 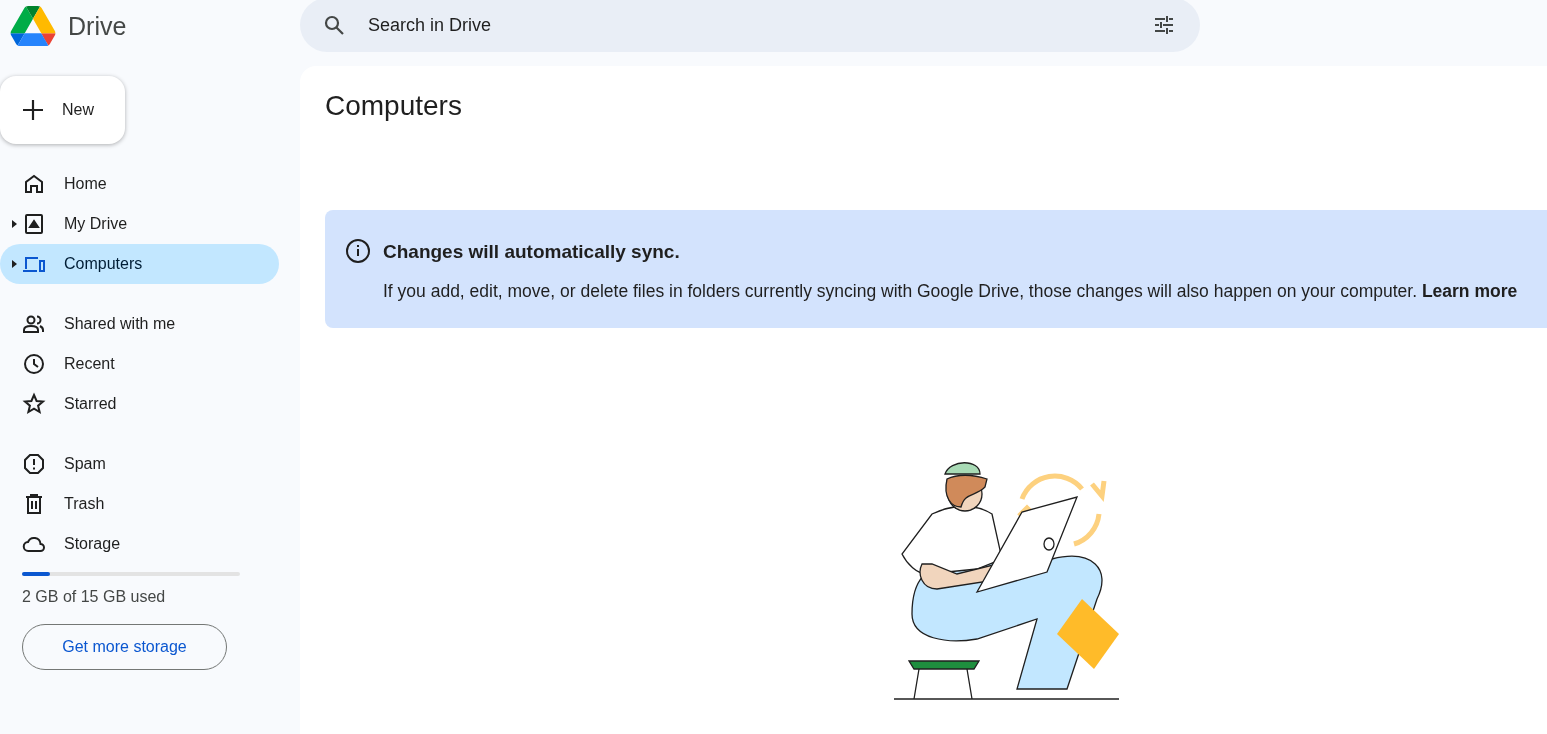 What do you see at coordinates (33, 26) in the screenshot?
I see `drive-logo-icon` at bounding box center [33, 26].